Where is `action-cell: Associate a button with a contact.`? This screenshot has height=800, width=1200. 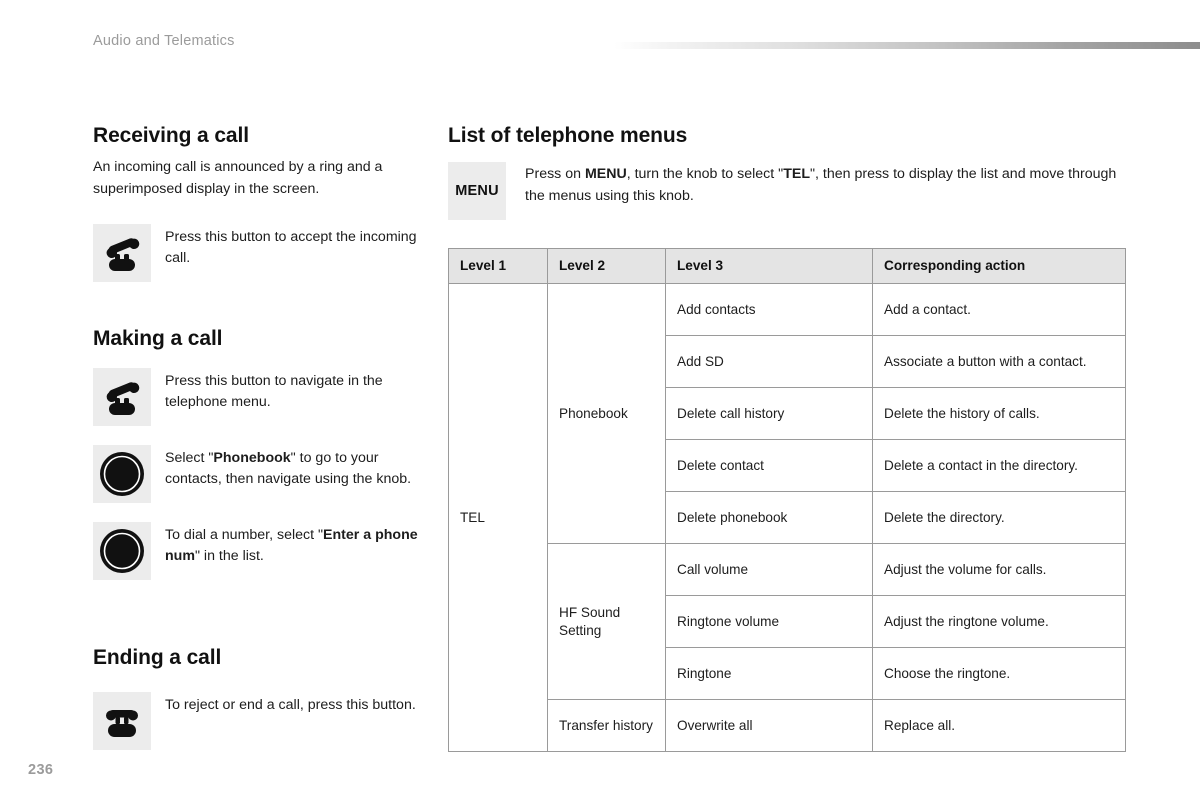 action-cell: Associate a button with a contact. is located at coordinates (999, 362).